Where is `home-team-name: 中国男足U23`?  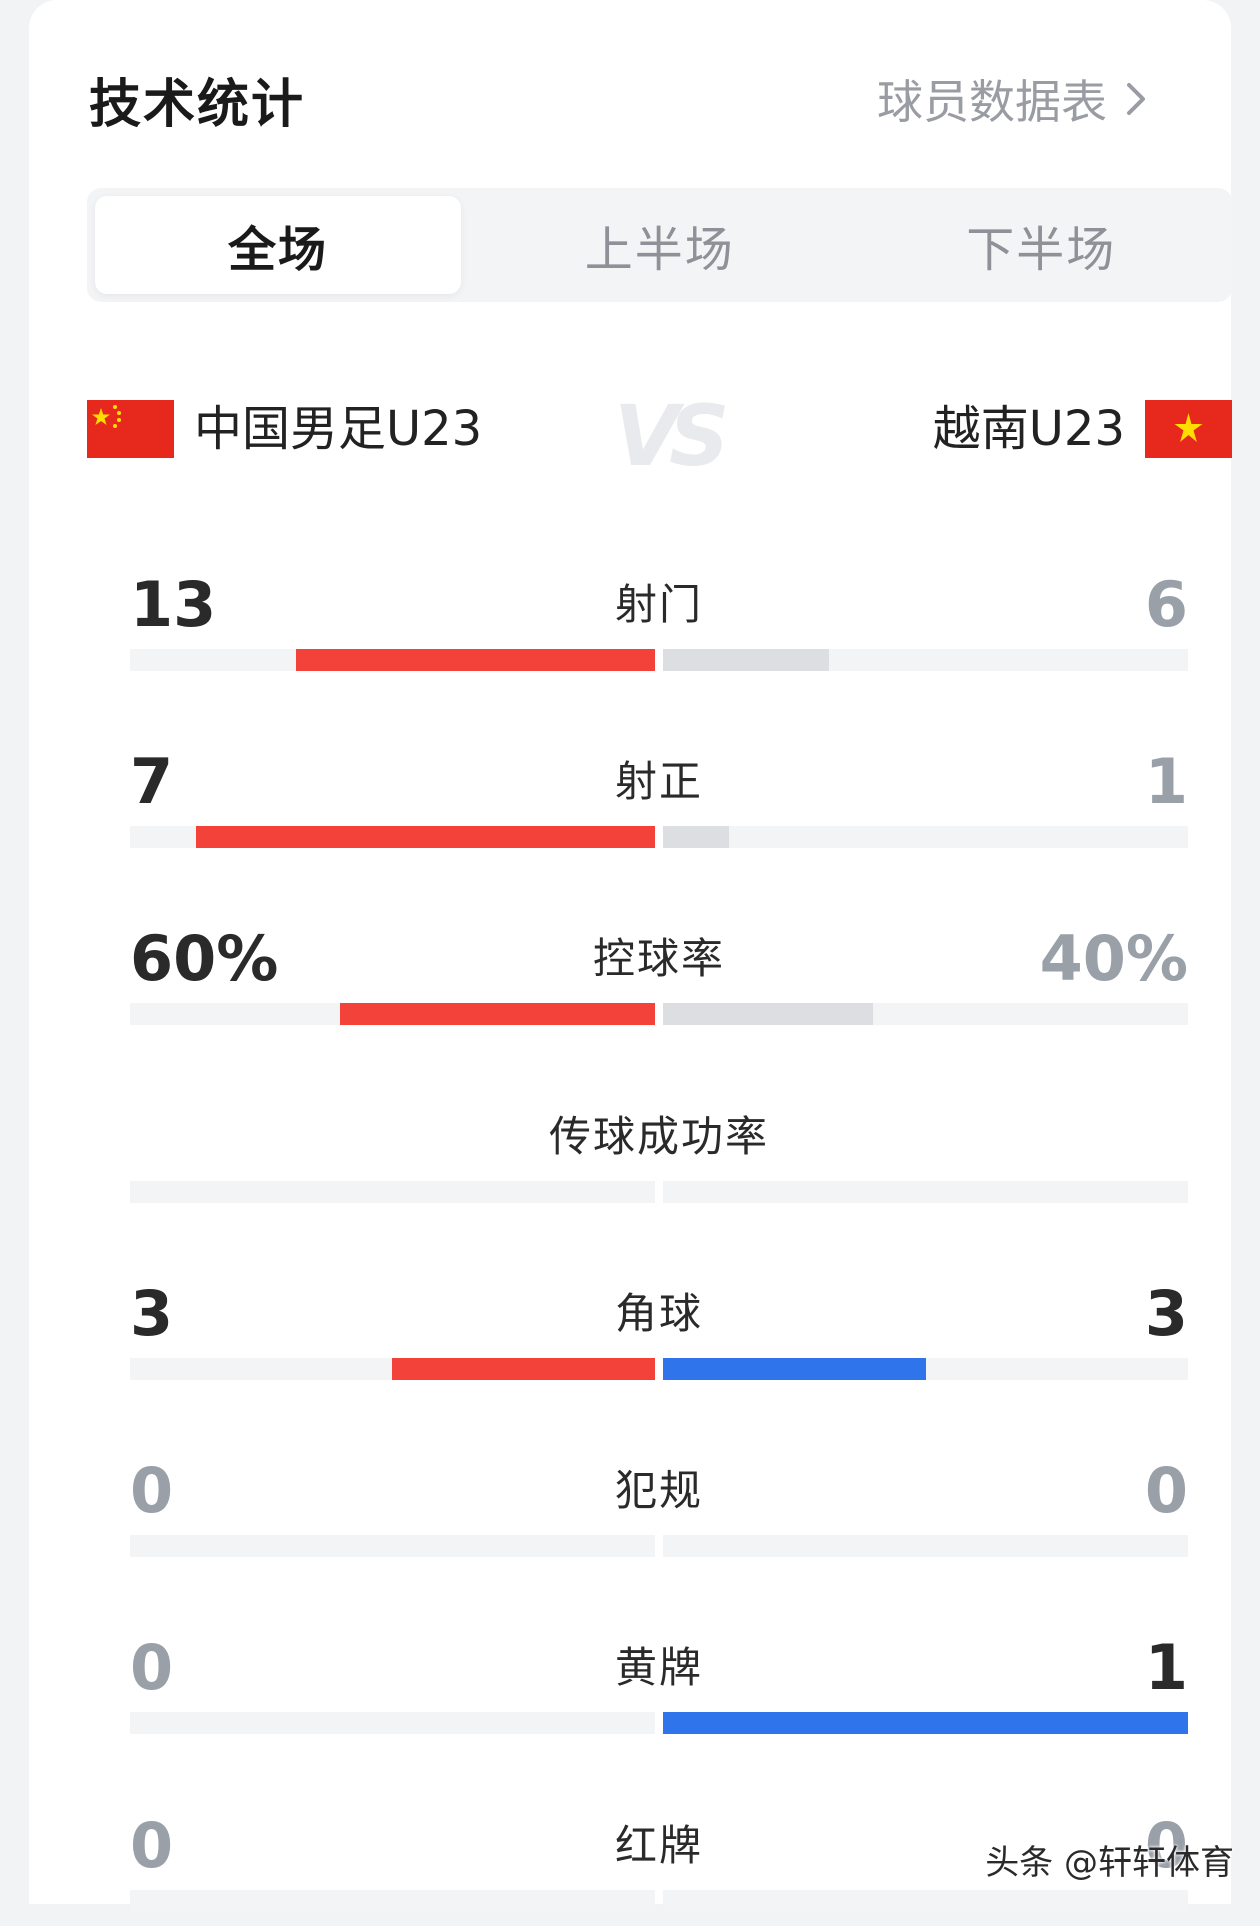
home-team-name: 中国男足U23 is located at coordinates (338, 429).